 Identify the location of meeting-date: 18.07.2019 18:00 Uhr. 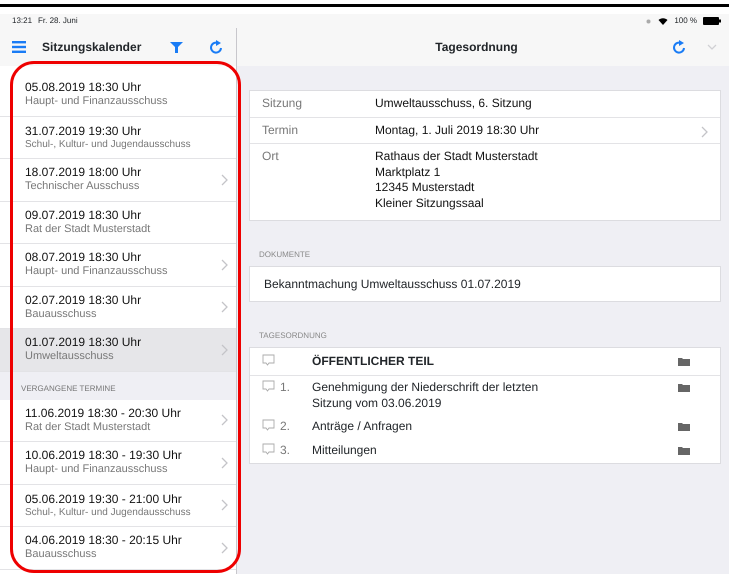
(83, 172).